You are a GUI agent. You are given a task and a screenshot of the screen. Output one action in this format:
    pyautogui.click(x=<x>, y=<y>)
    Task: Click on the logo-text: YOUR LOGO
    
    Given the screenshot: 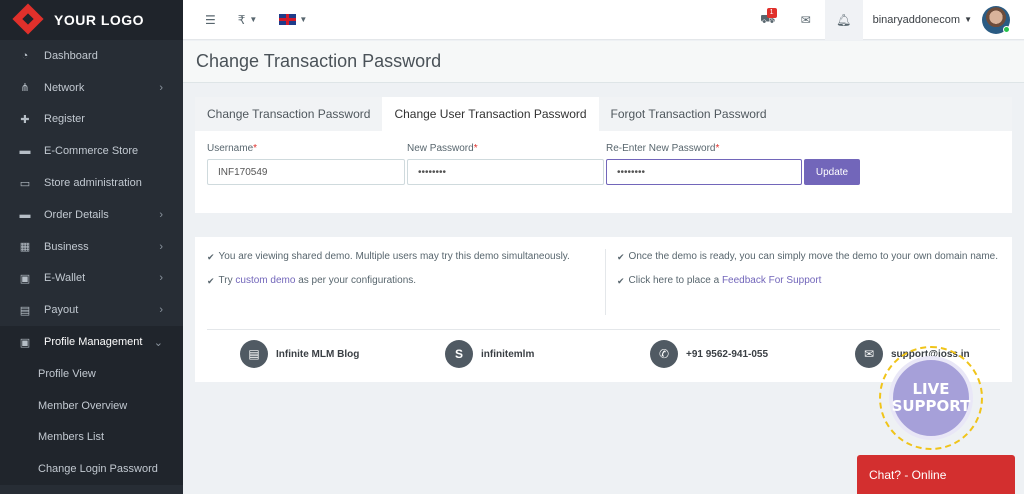 What is the action you would take?
    pyautogui.click(x=99, y=20)
    